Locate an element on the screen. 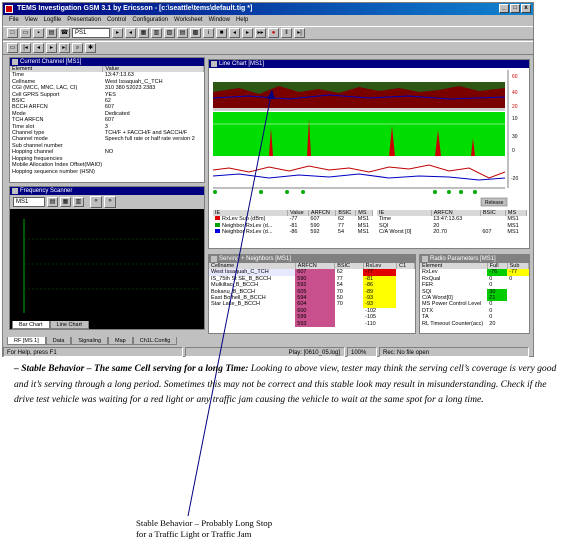 This screenshot has width=578, height=560. replay-toolbar: ▭ |◂ ◂ ▸ ▸| ⌕ ✱ is located at coordinates (268, 48).